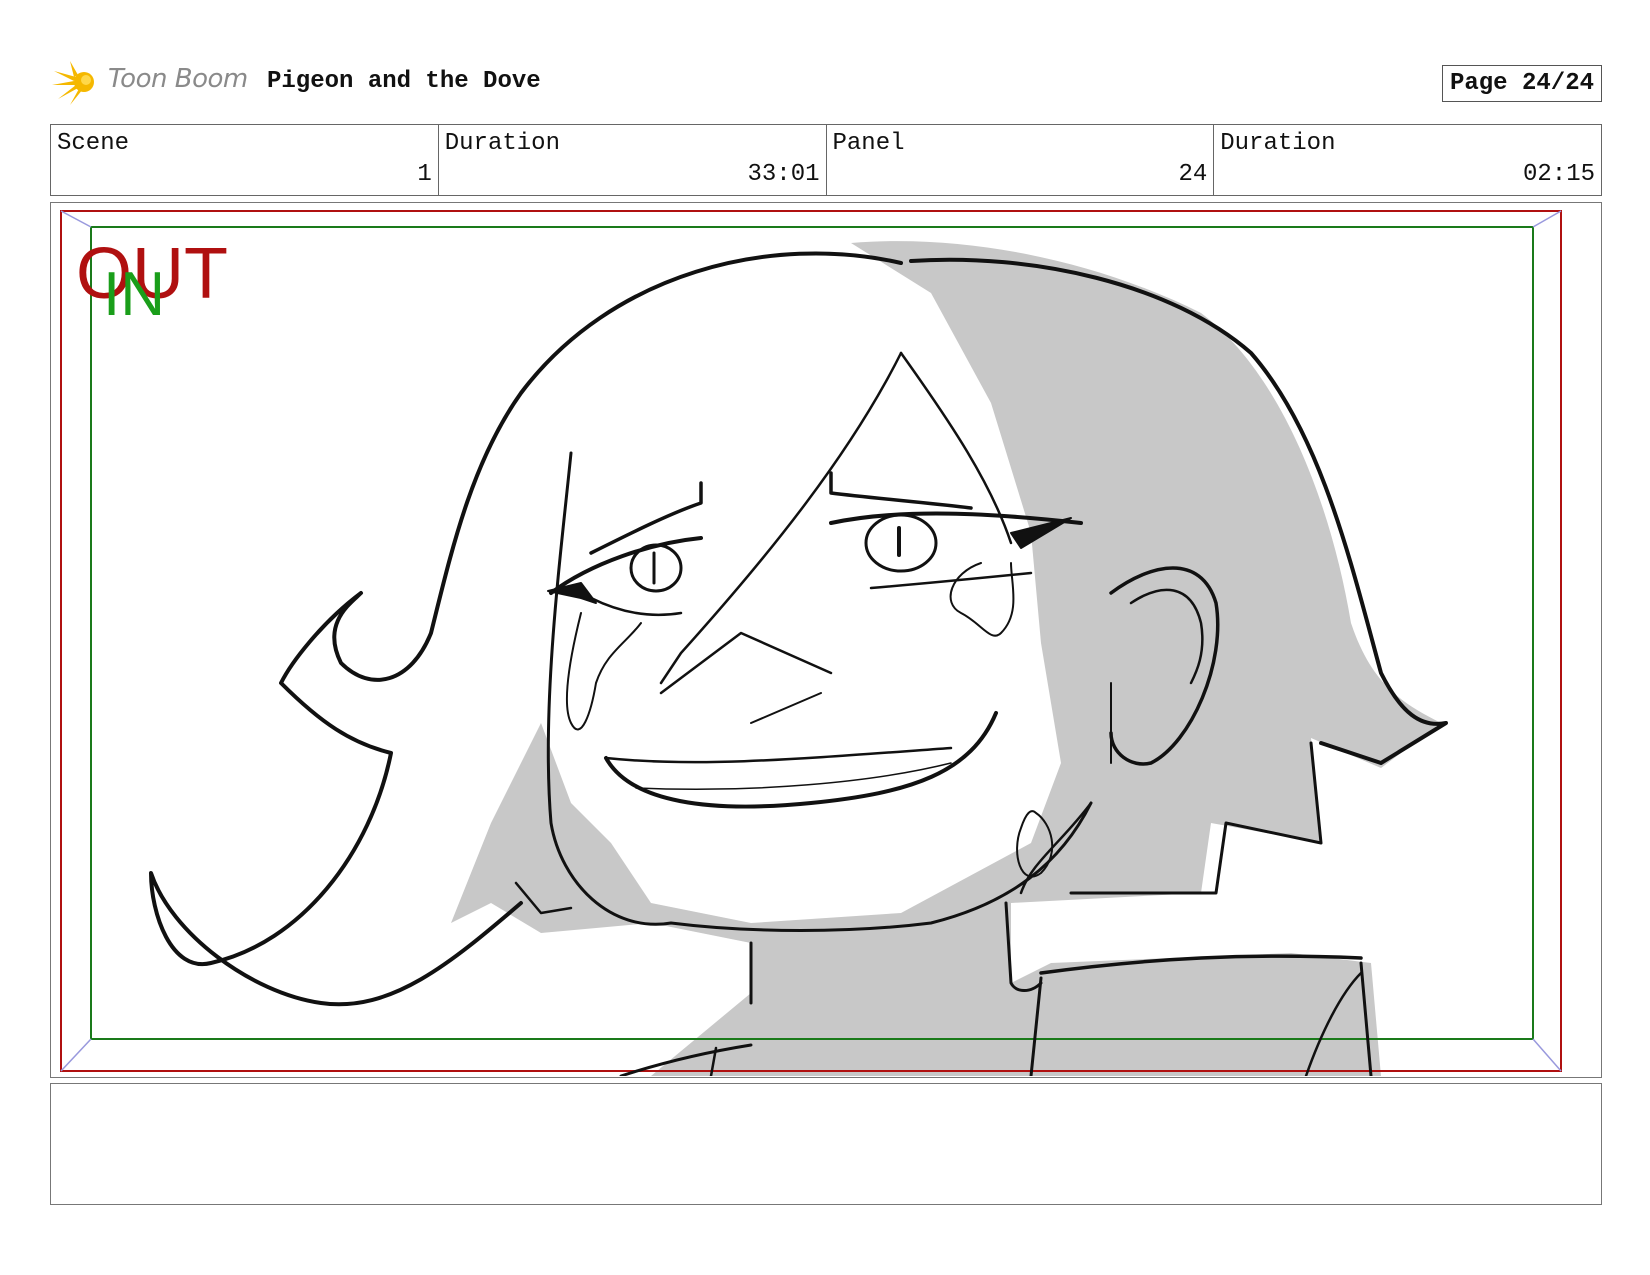 This screenshot has height=1275, width=1650. I want to click on panel-label: Panel, so click(868, 143).